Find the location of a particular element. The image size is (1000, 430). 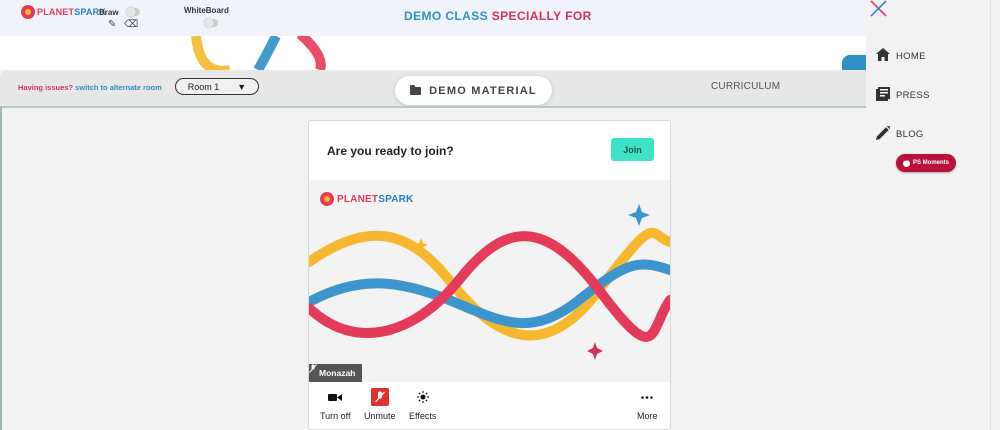

decorative-band is located at coordinates (433, 53).